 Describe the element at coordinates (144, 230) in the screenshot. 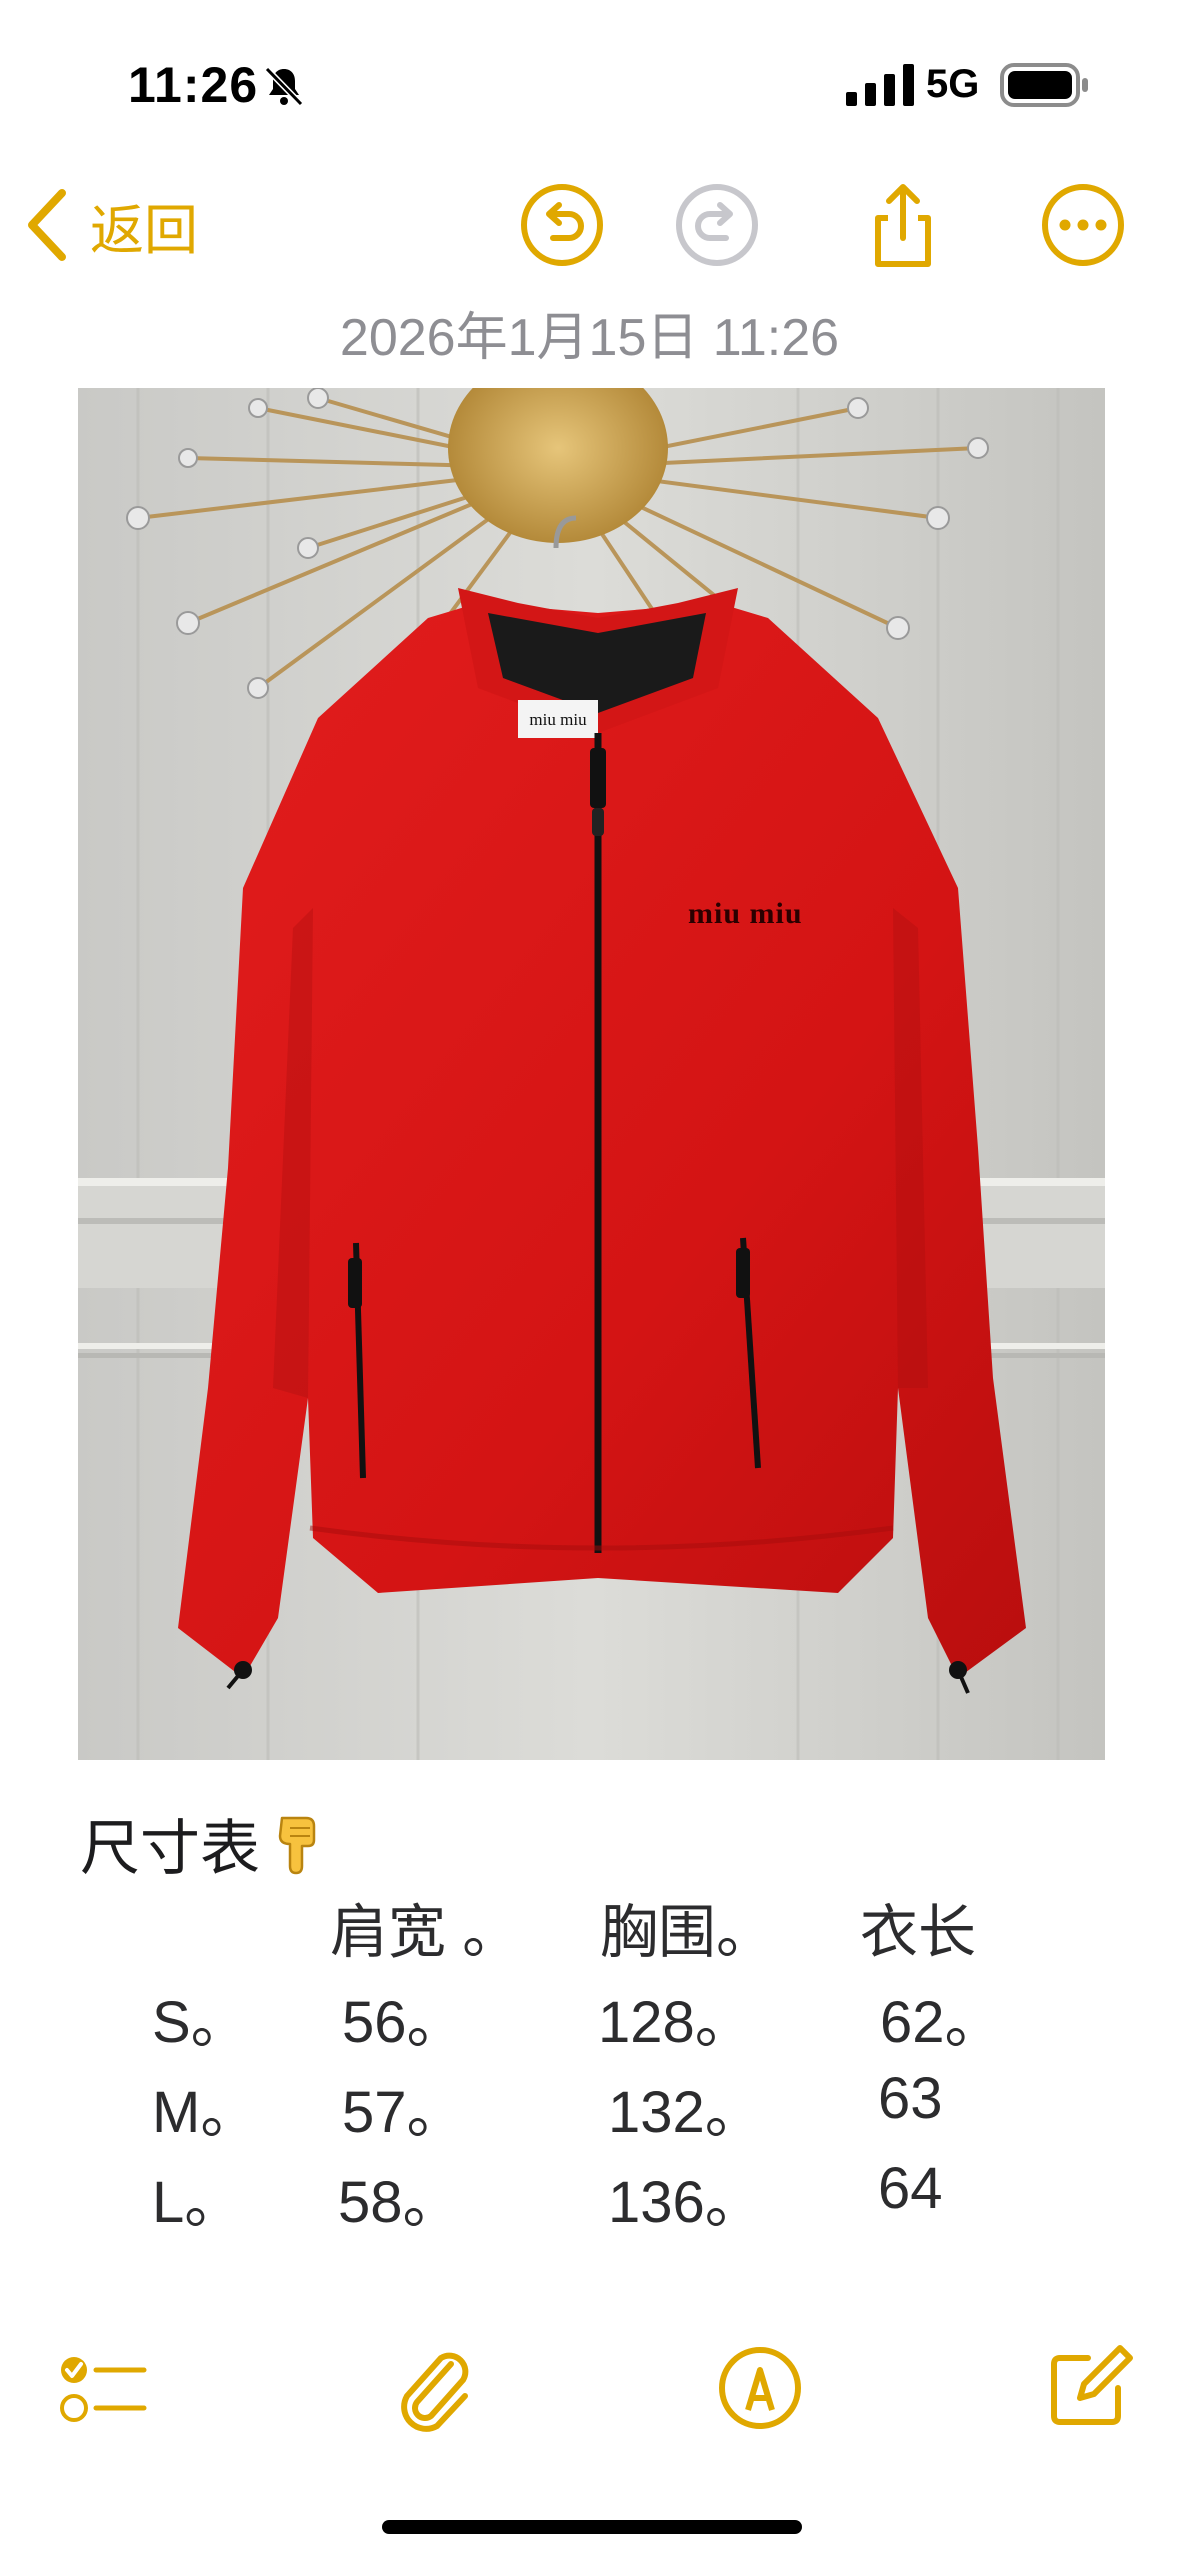

I see `back-label: 返回` at that location.